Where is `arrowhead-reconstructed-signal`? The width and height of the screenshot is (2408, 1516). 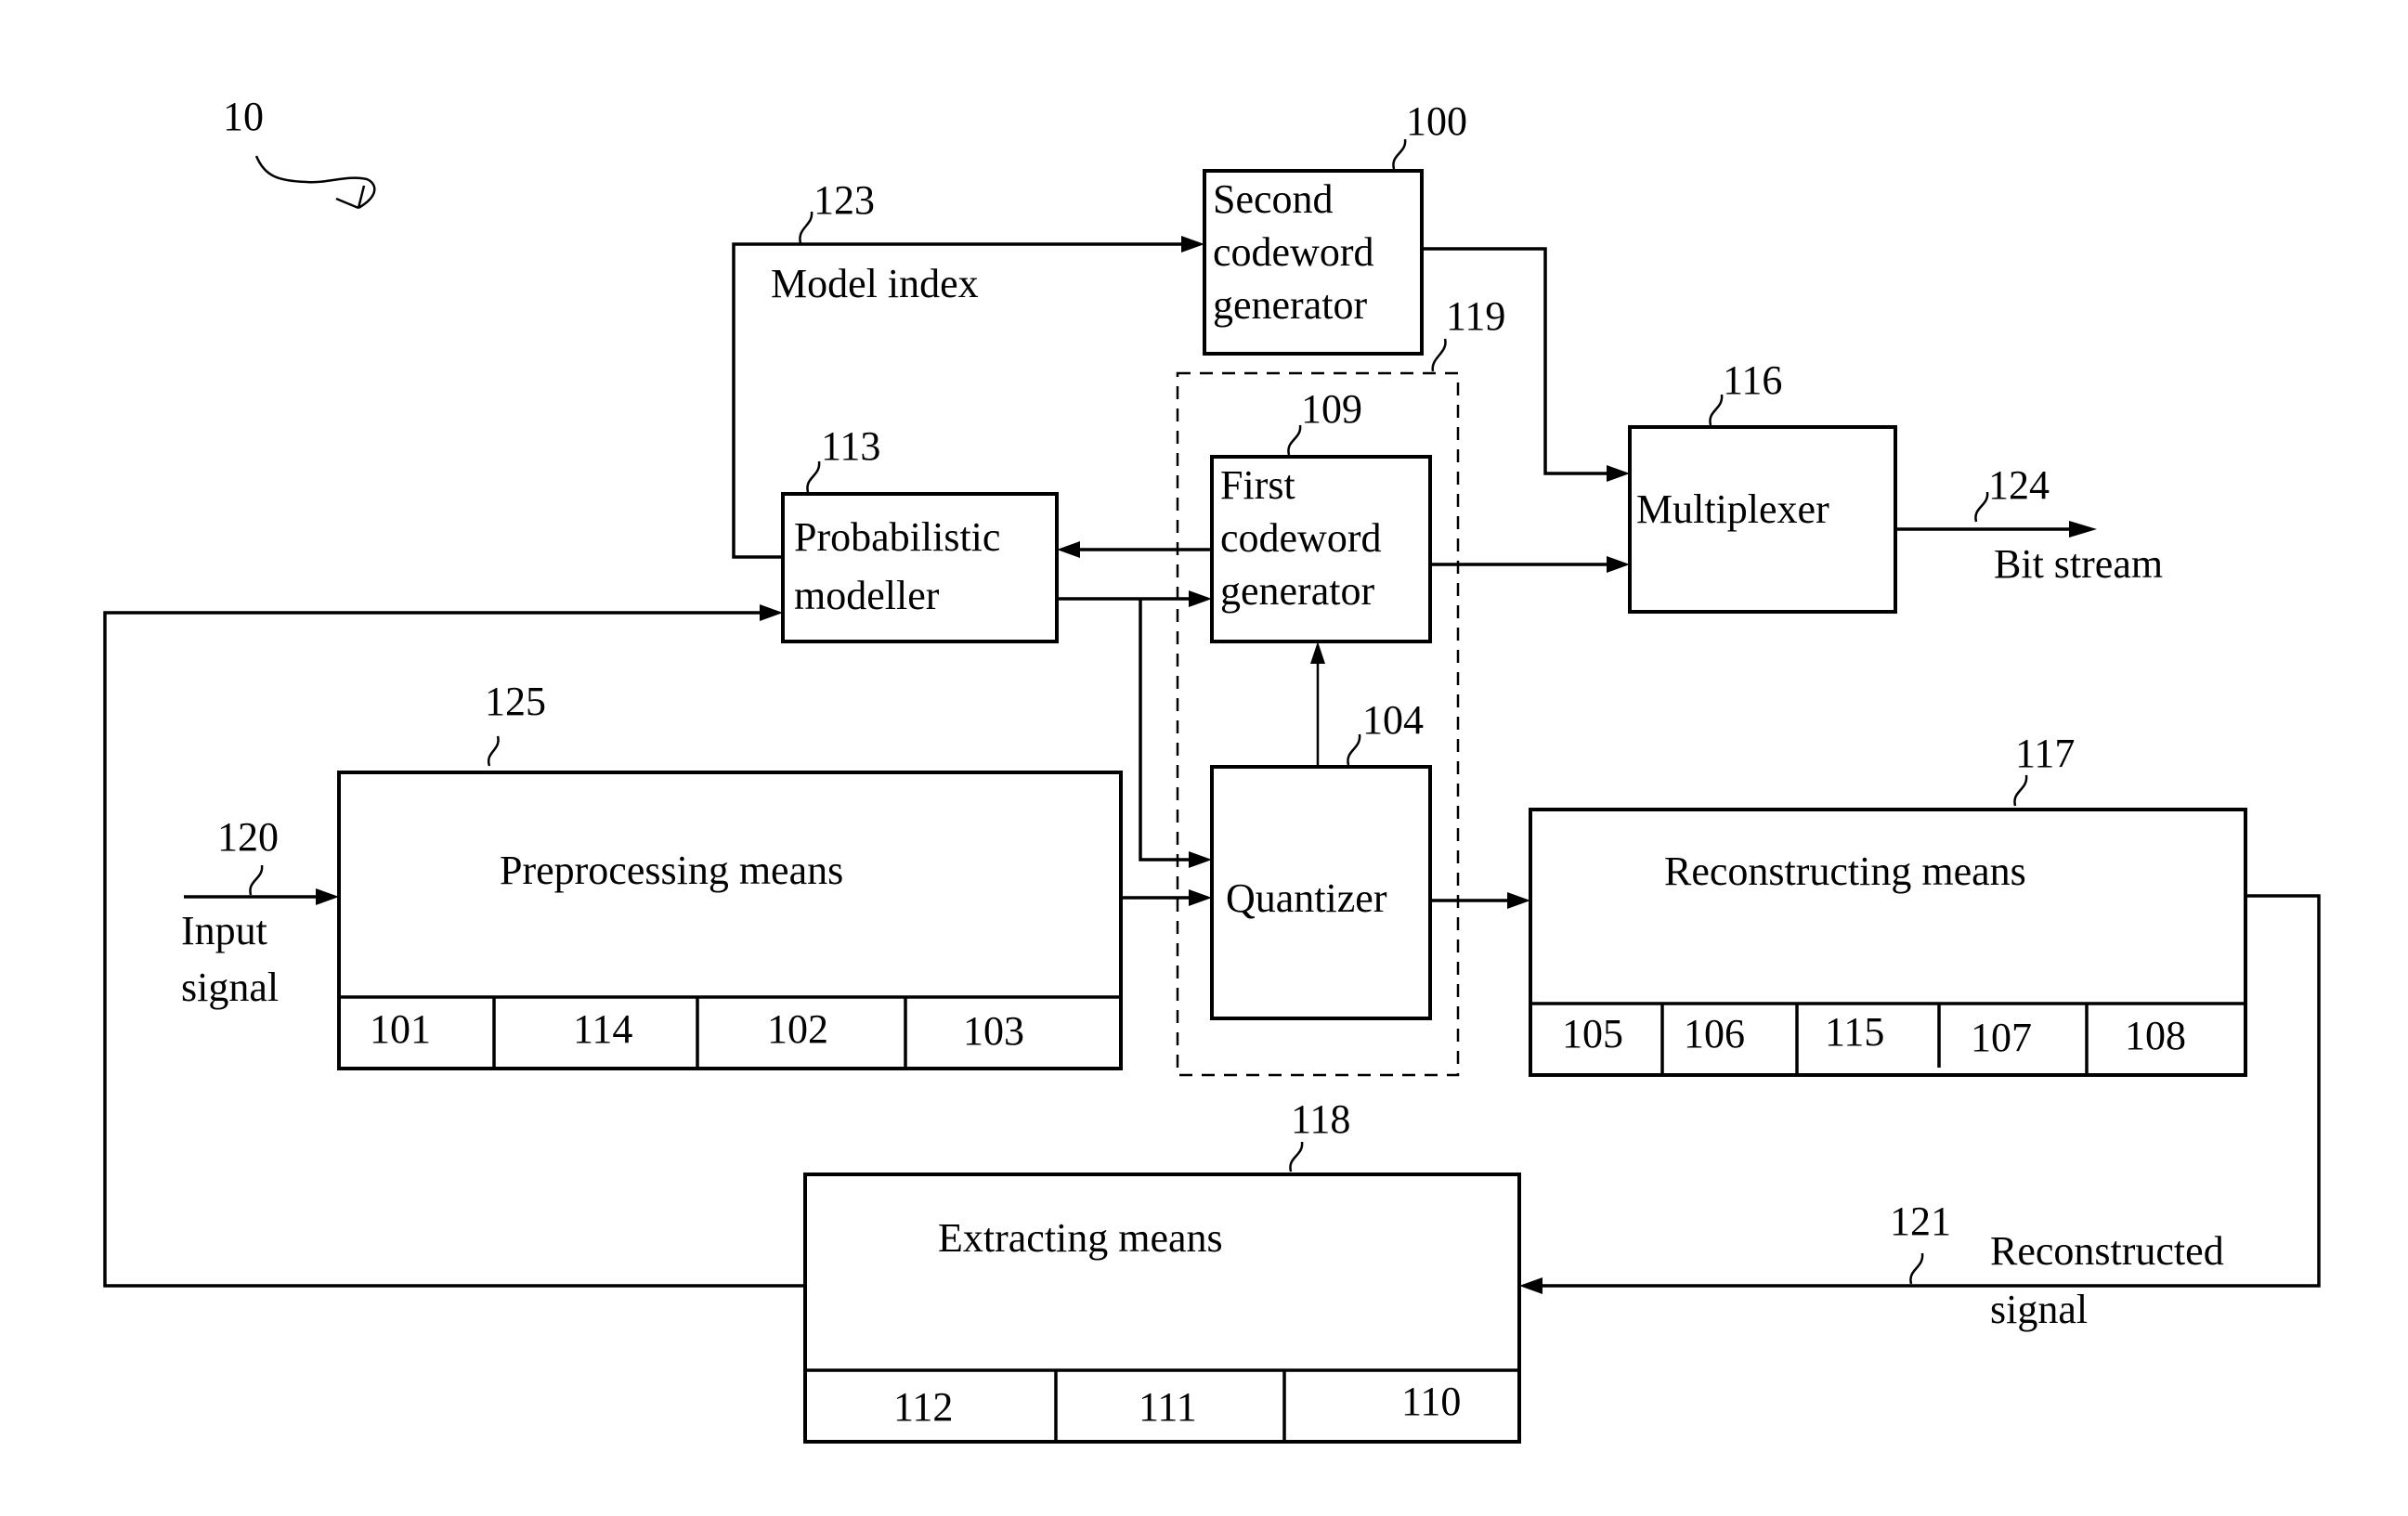
arrowhead-reconstructed-signal is located at coordinates (1530, 1285).